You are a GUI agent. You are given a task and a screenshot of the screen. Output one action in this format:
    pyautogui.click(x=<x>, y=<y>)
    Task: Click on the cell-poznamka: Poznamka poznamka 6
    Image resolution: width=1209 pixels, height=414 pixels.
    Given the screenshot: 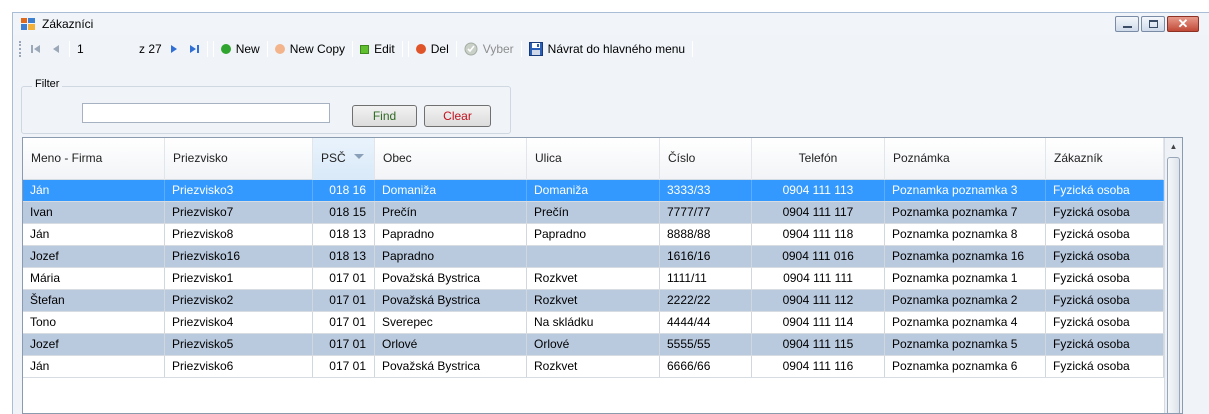 What is the action you would take?
    pyautogui.click(x=965, y=366)
    